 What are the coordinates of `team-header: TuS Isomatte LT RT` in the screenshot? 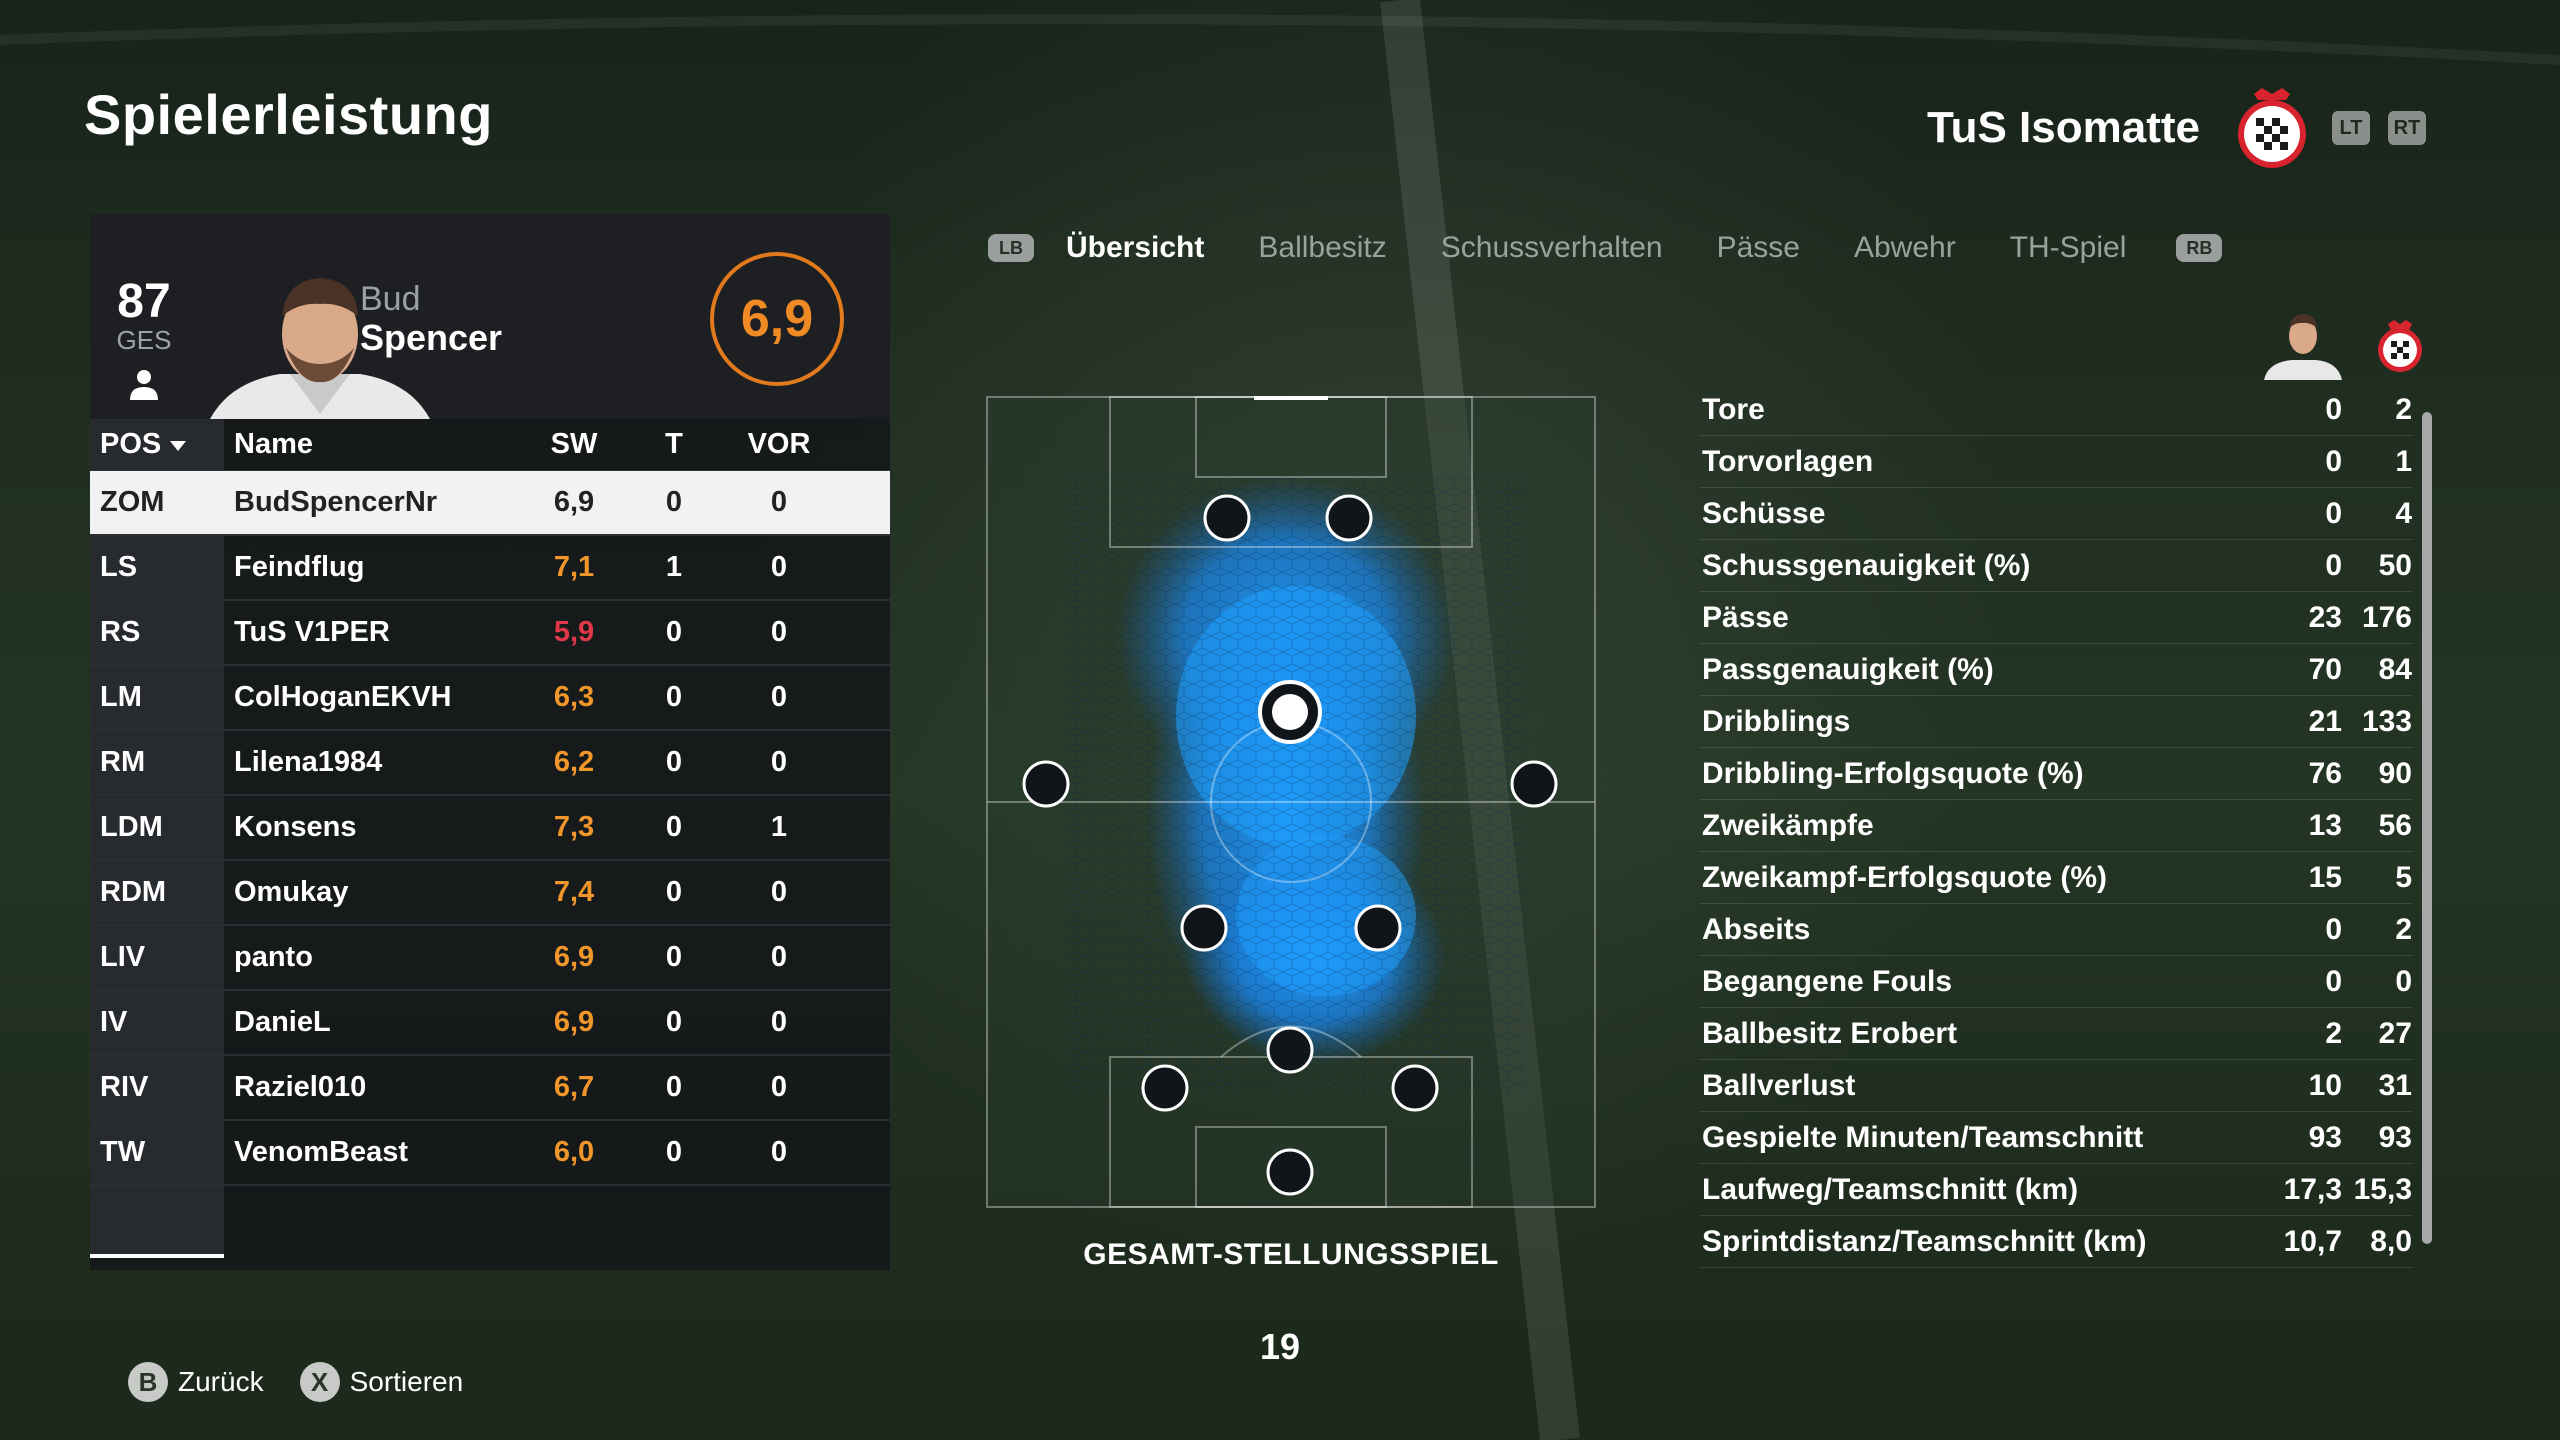 It's located at (2180, 128).